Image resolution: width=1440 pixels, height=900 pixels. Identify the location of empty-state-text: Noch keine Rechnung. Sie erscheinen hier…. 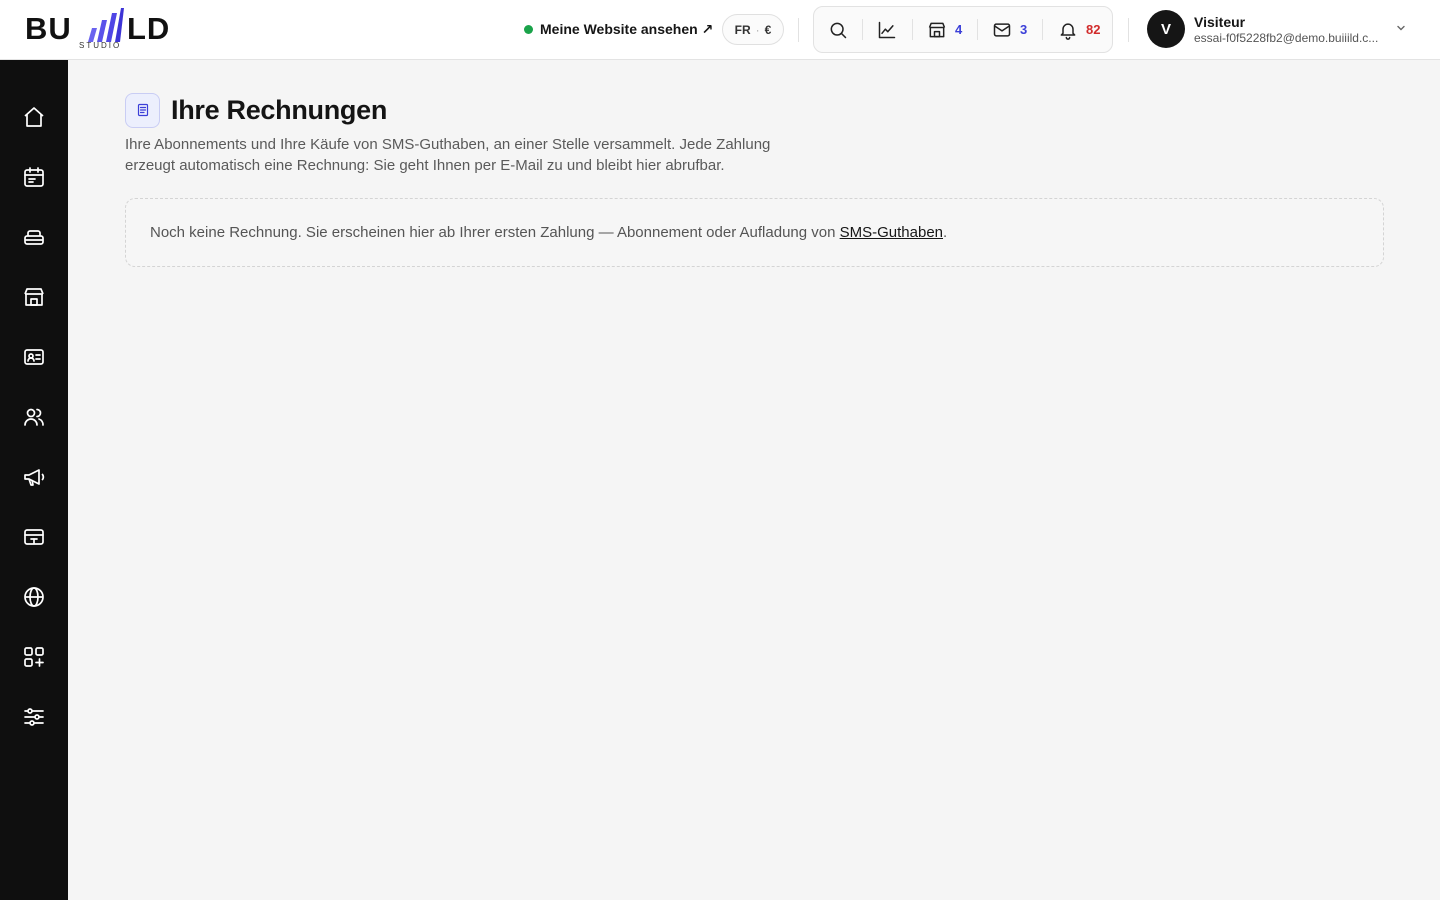
(495, 232).